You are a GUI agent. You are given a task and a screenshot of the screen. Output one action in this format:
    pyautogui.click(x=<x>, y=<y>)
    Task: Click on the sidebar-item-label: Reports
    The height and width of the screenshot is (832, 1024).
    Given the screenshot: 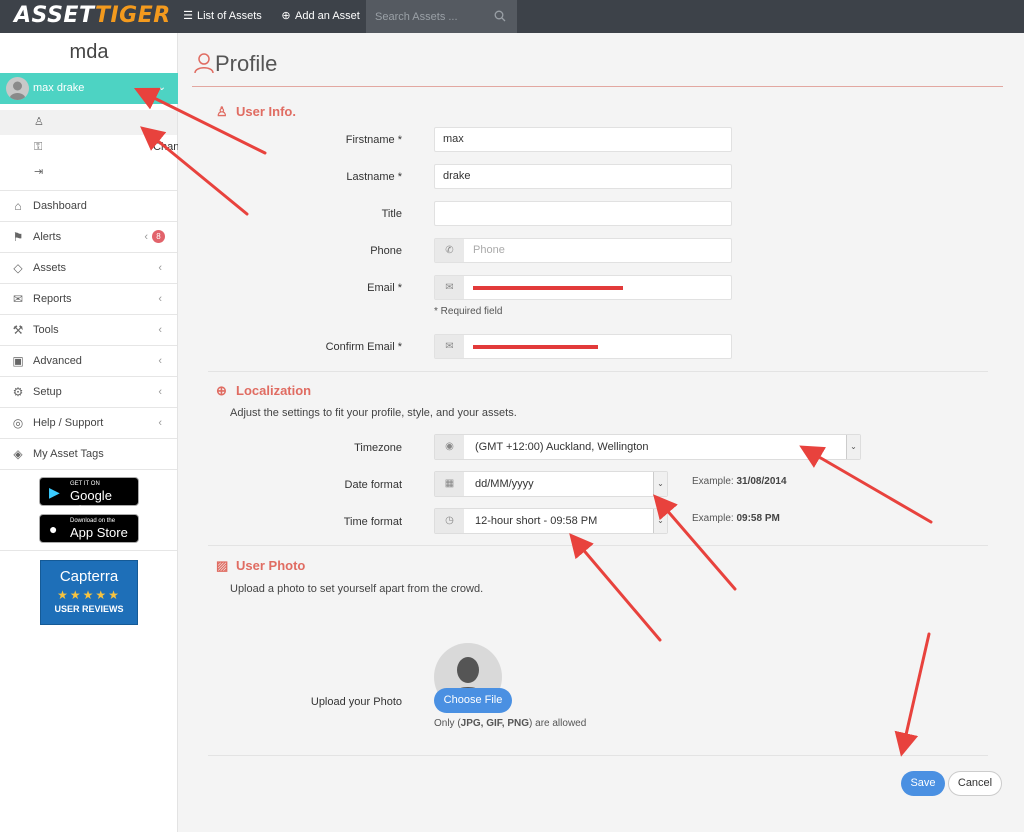 What is the action you would take?
    pyautogui.click(x=52, y=299)
    